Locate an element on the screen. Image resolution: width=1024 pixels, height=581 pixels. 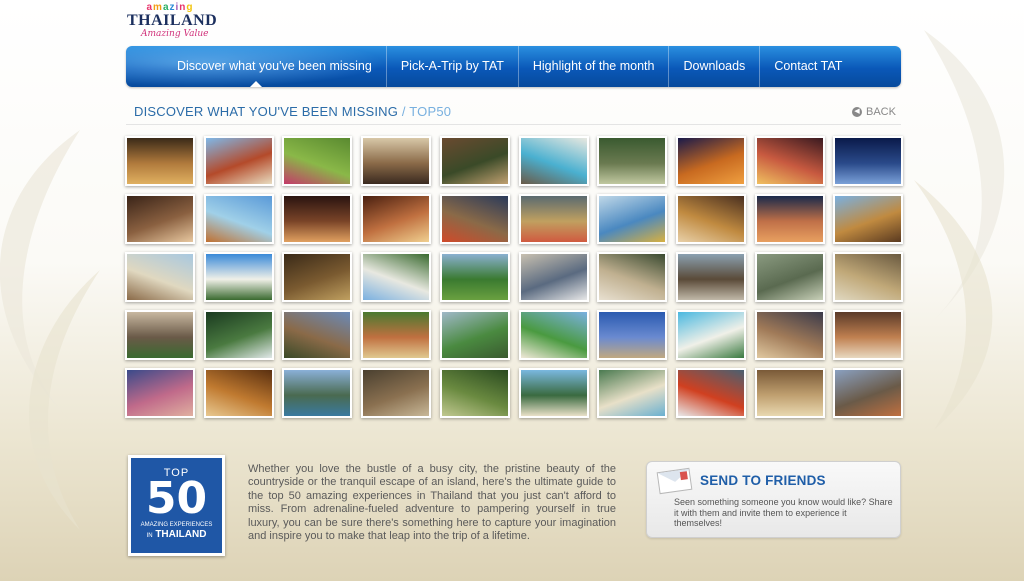
logo-thailand-word: THAILAND is located at coordinates (172, 20).